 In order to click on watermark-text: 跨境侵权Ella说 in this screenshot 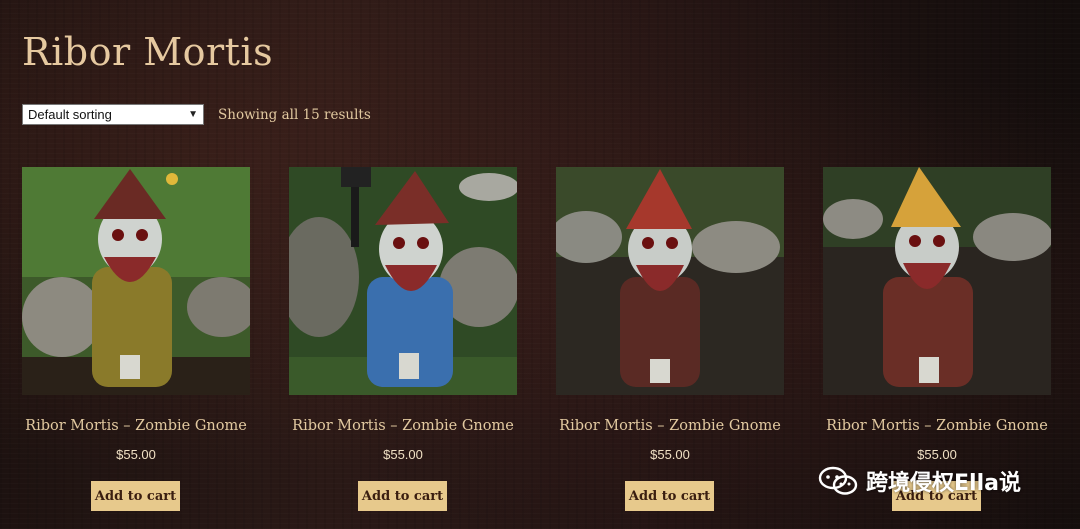, I will do `click(943, 483)`.